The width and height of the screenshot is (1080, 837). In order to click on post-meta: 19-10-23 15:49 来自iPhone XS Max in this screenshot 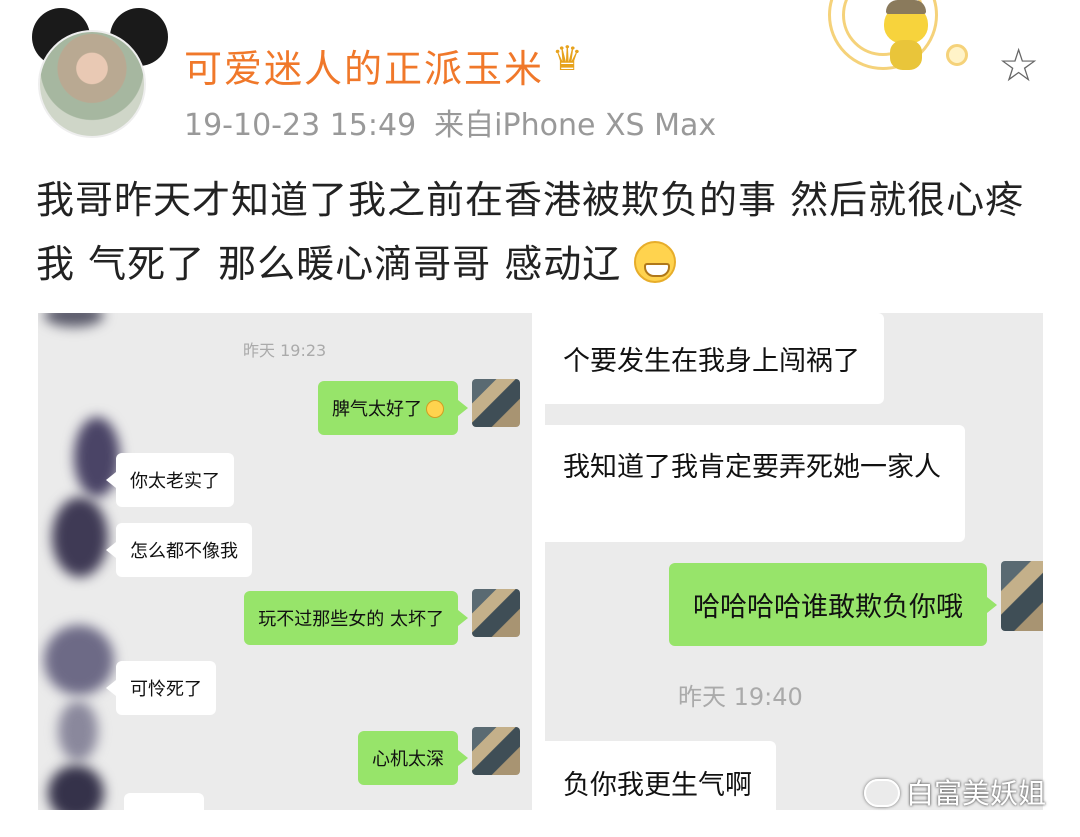, I will do `click(450, 122)`.